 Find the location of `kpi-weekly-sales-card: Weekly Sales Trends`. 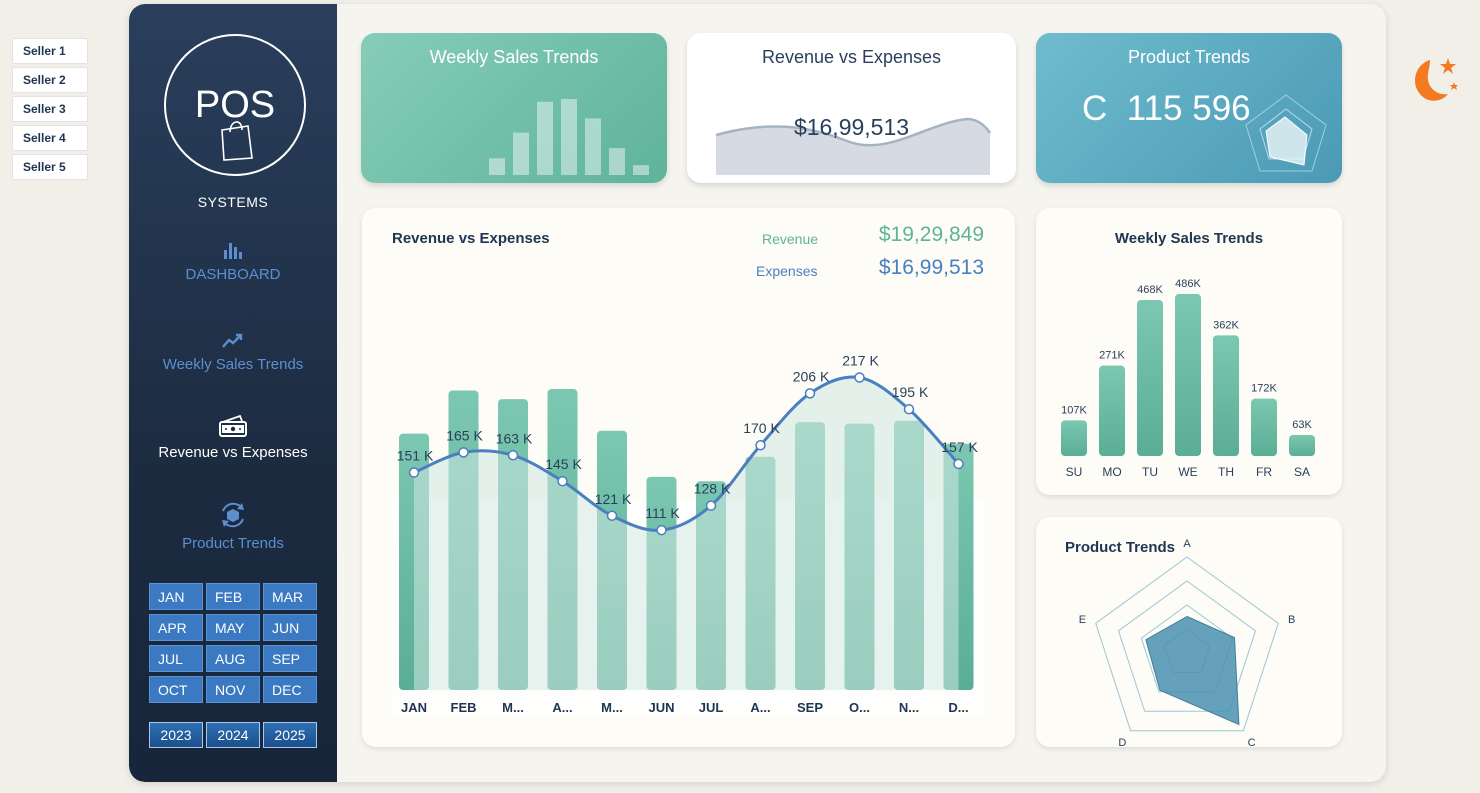

kpi-weekly-sales-card: Weekly Sales Trends is located at coordinates (514, 108).